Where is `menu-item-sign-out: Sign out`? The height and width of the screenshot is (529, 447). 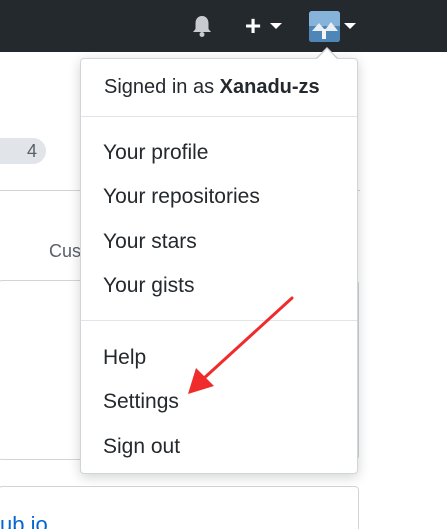
menu-item-sign-out: Sign out is located at coordinates (141, 447).